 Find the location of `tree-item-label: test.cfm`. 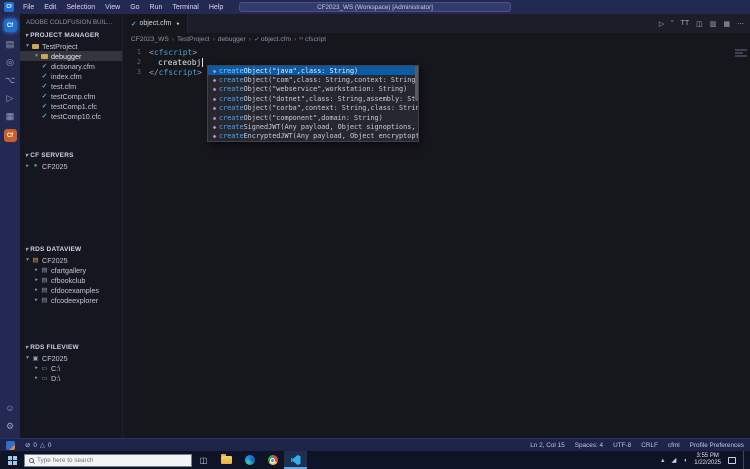

tree-item-label: test.cfm is located at coordinates (64, 86).